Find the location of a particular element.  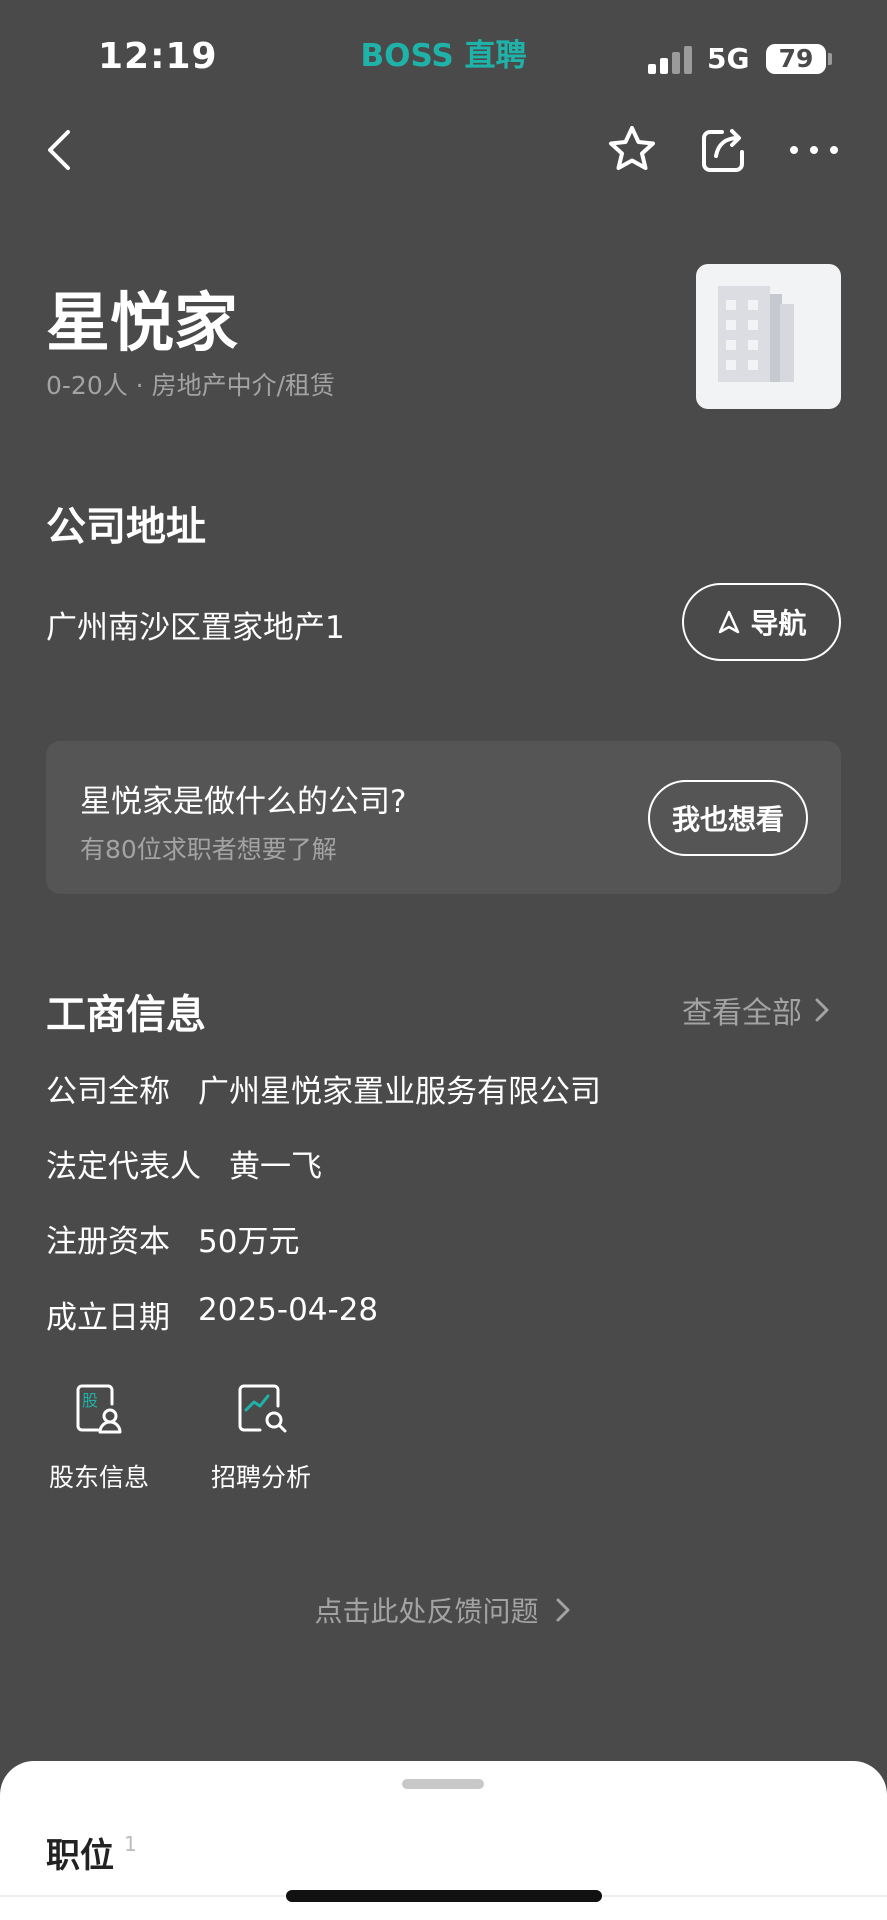

company-question-sub: 有80位求职者想要了解 is located at coordinates (208, 849).